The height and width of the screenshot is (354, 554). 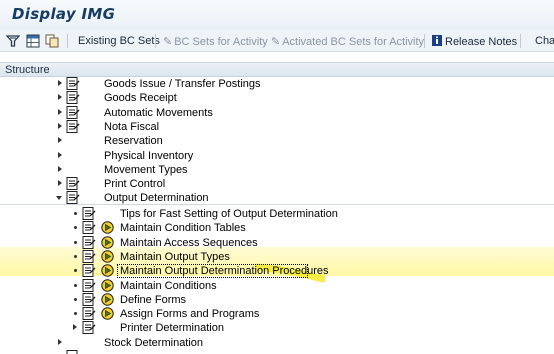 I want to click on tree-node: Physical Inventory, so click(x=277, y=156).